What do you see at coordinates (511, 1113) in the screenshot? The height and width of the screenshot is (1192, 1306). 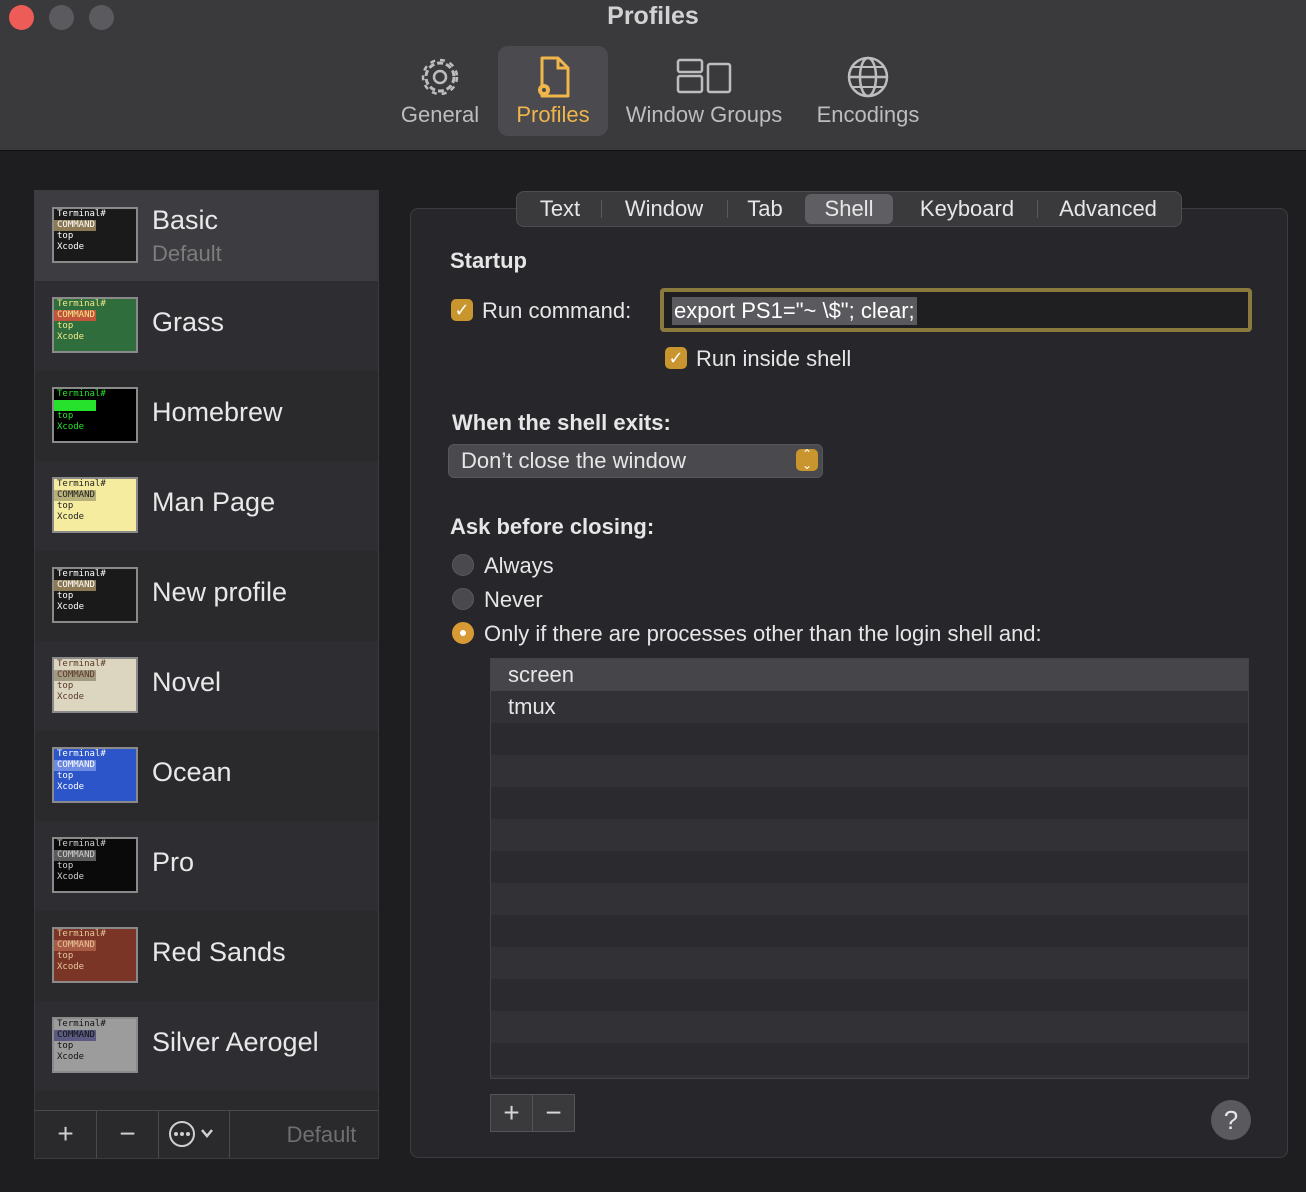 I see `add-process-button: +` at bounding box center [511, 1113].